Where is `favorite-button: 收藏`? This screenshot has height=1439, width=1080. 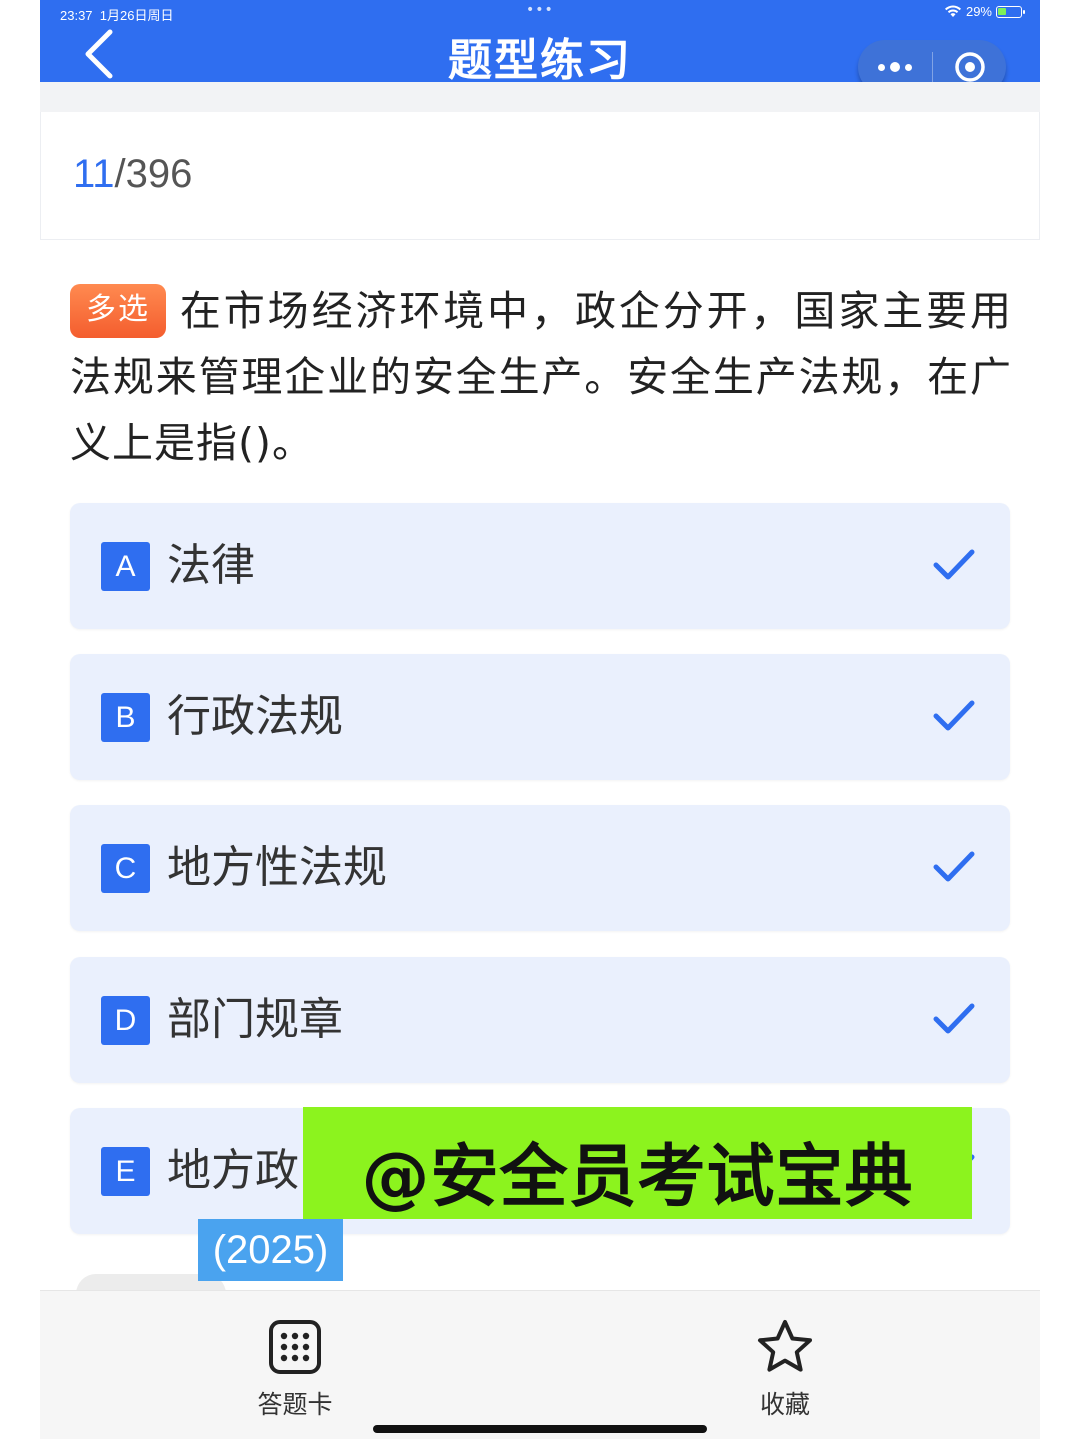 favorite-button: 收藏 is located at coordinates (785, 1369).